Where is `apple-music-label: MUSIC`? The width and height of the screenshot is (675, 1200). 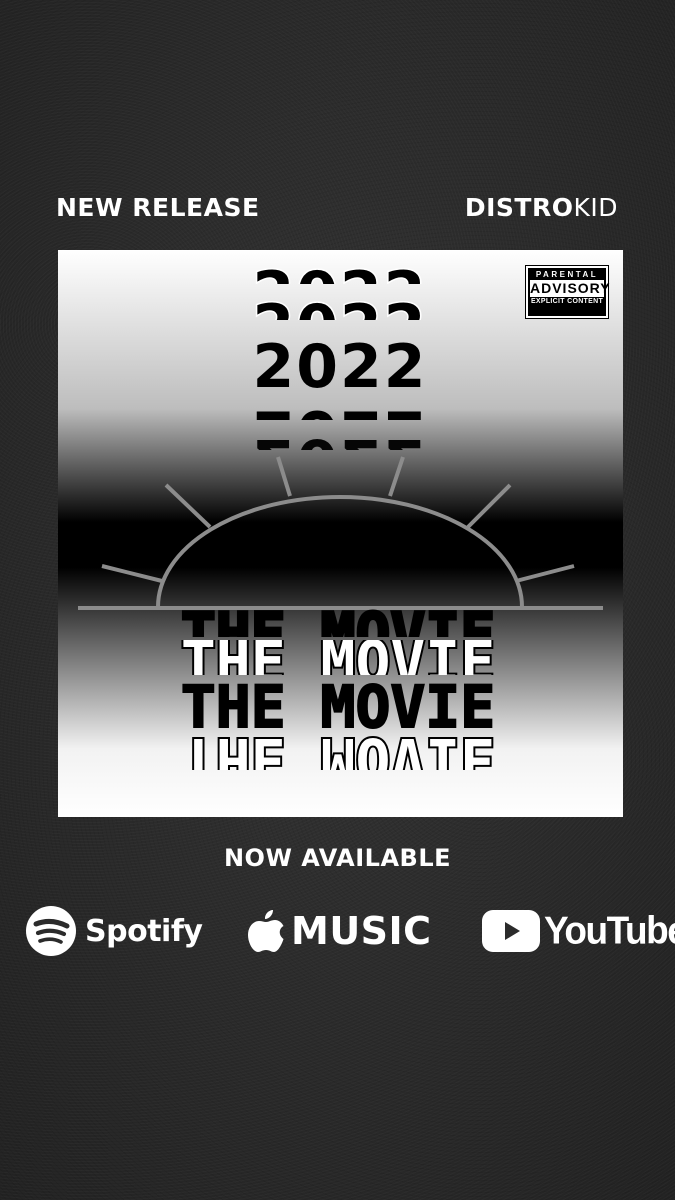 apple-music-label: MUSIC is located at coordinates (361, 931).